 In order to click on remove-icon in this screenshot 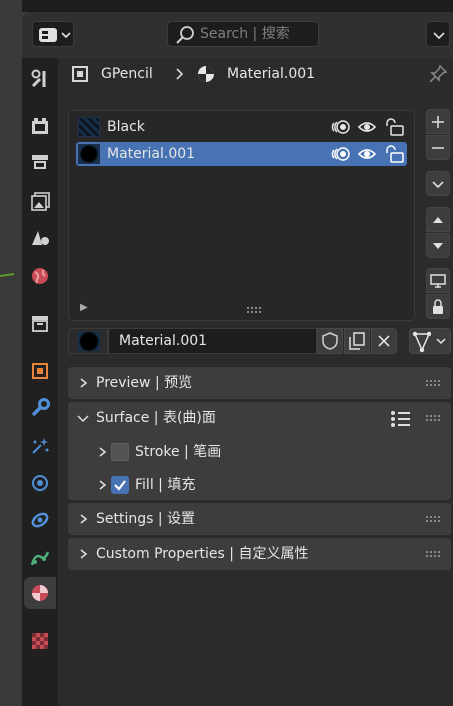, I will do `click(438, 147)`.